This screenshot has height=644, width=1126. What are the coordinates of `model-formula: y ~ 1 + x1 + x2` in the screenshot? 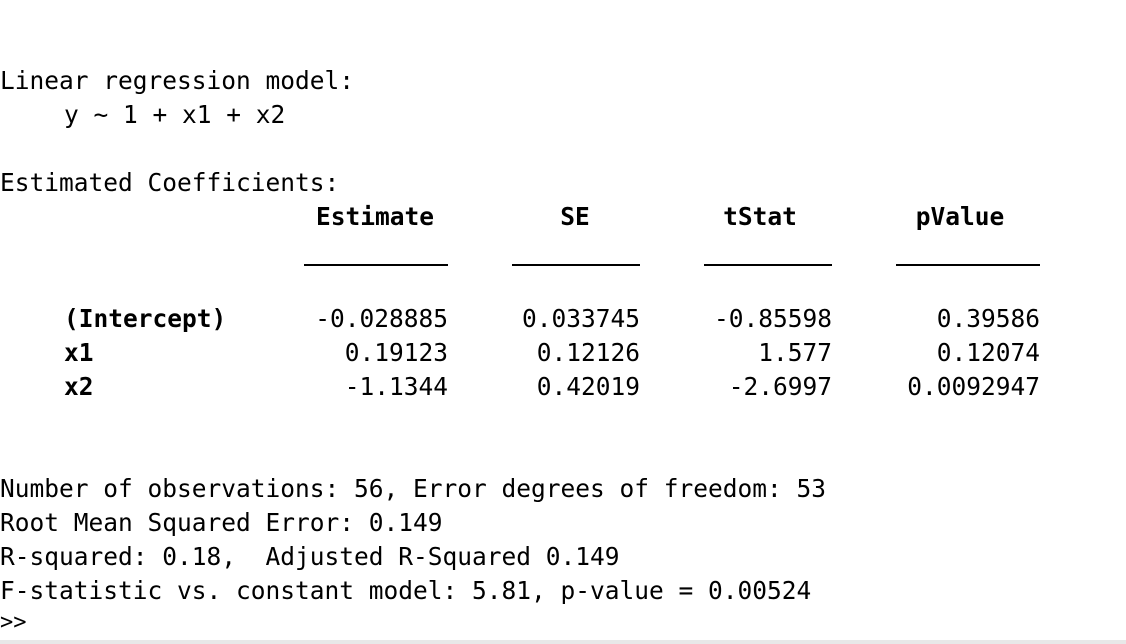 It's located at (175, 114).